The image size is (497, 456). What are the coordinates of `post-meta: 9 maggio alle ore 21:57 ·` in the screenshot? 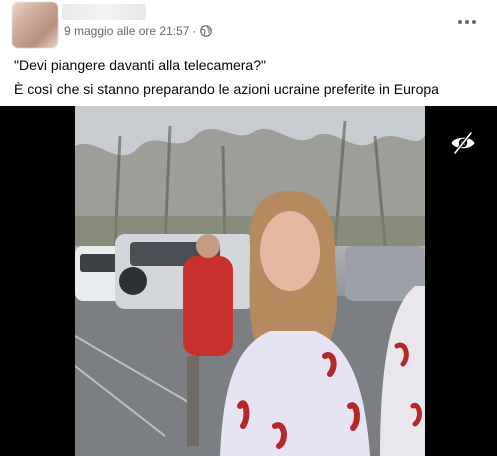 It's located at (138, 31).